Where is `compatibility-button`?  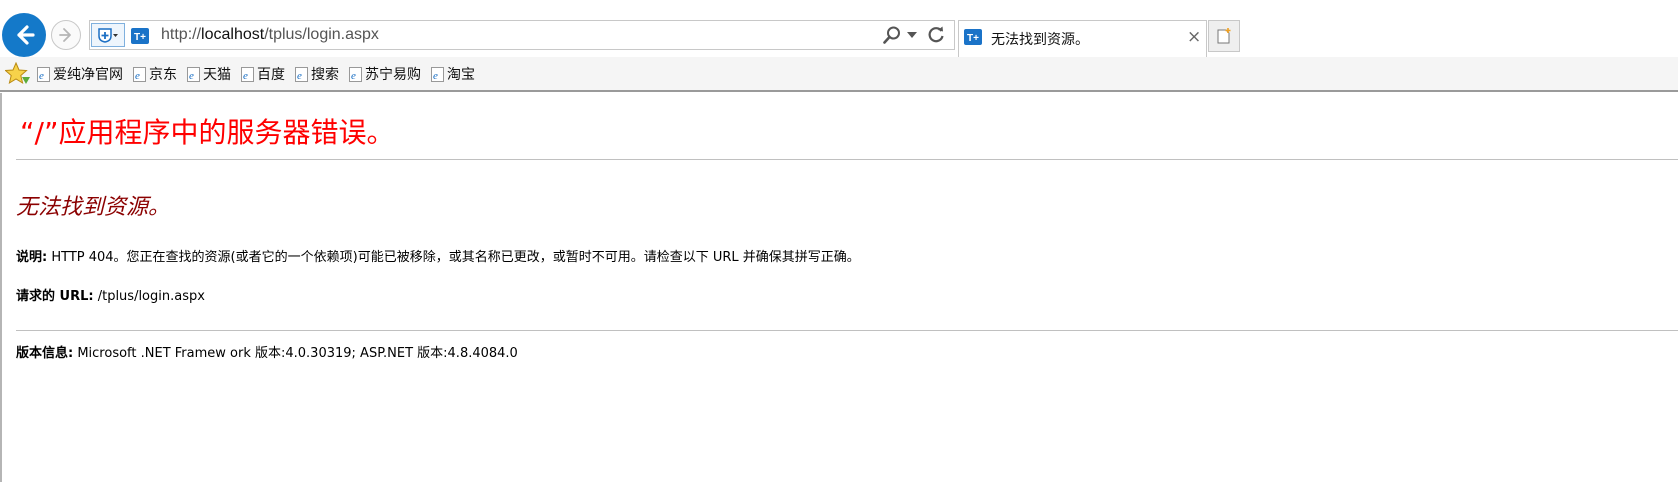
compatibility-button is located at coordinates (108, 35).